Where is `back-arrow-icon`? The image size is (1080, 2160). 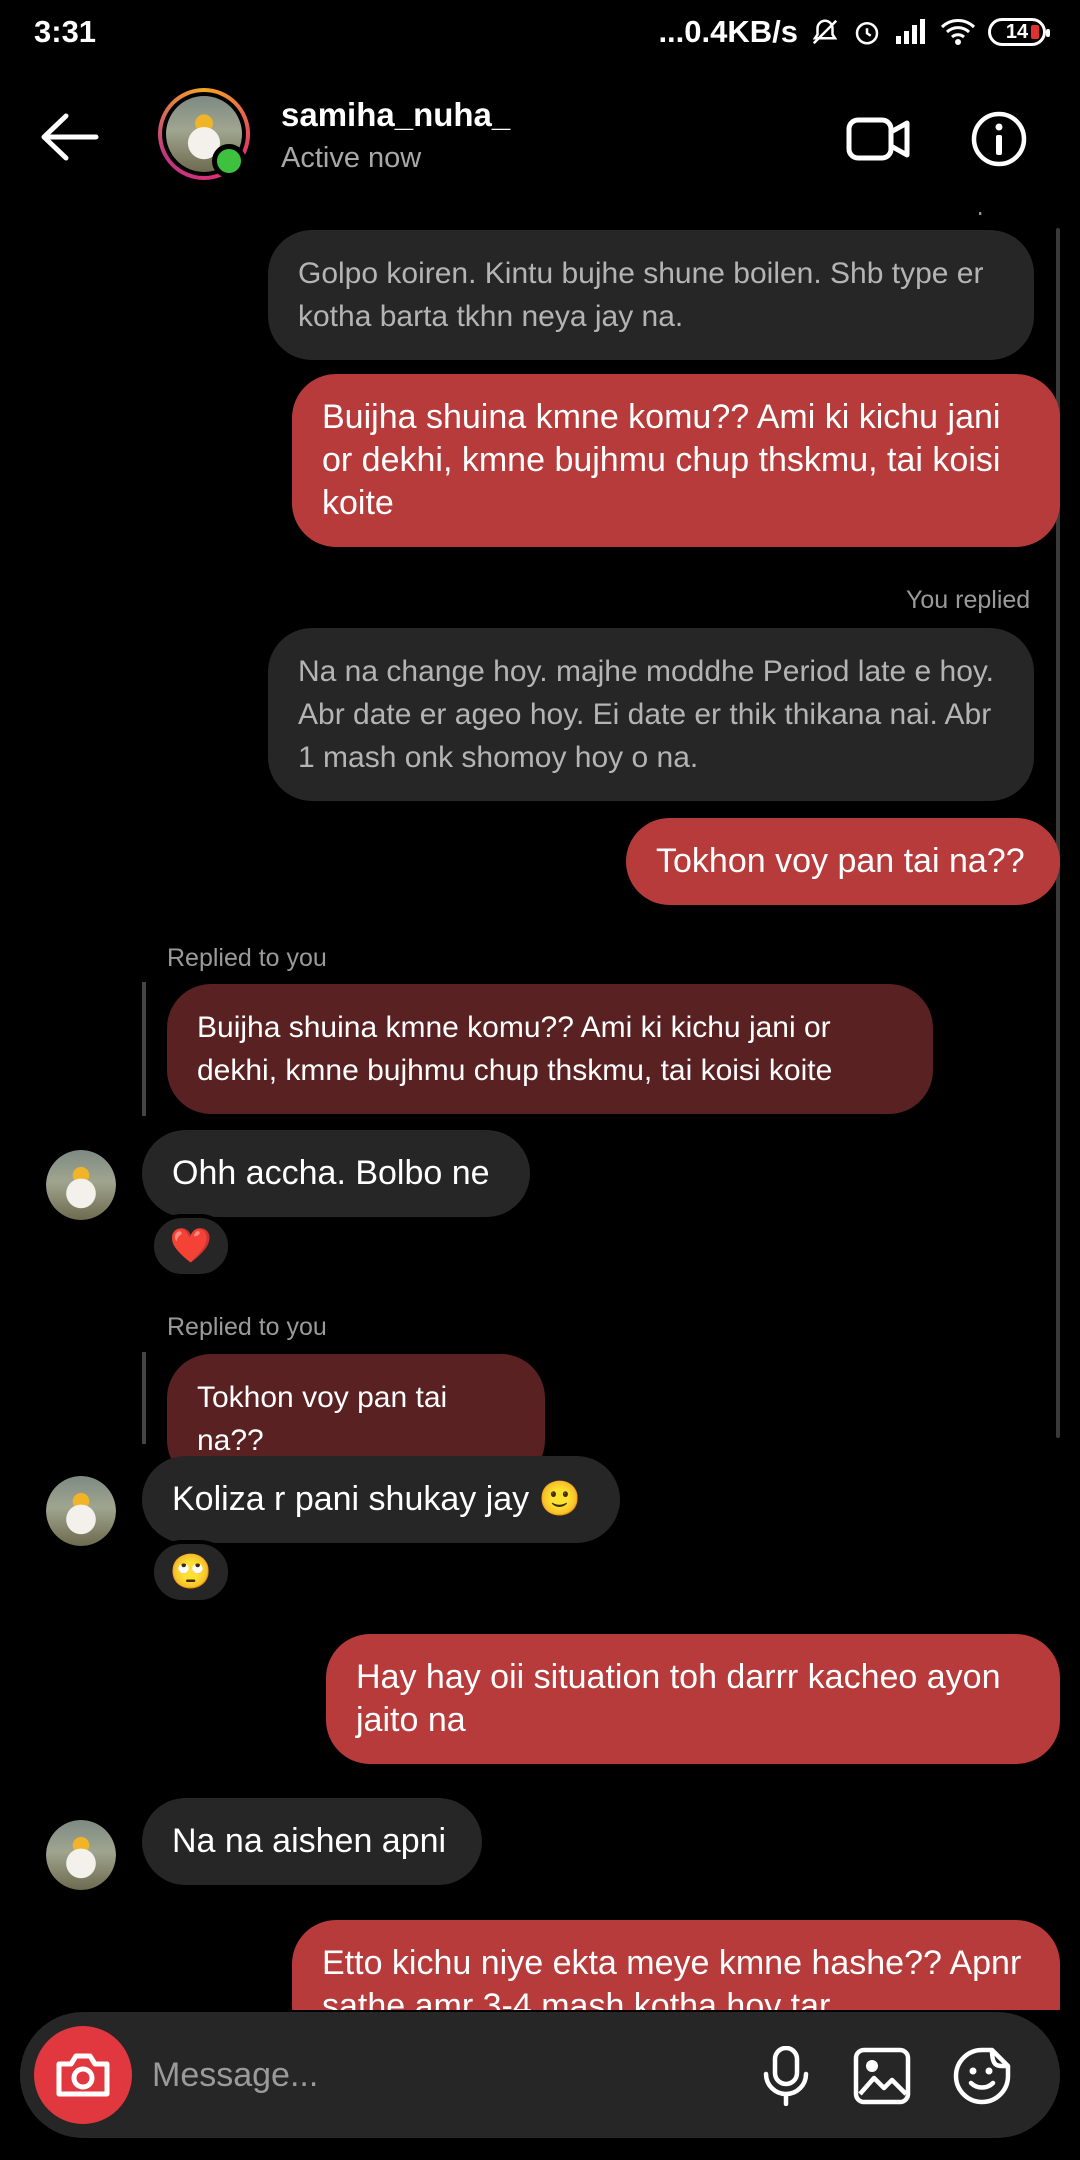 back-arrow-icon is located at coordinates (70, 137).